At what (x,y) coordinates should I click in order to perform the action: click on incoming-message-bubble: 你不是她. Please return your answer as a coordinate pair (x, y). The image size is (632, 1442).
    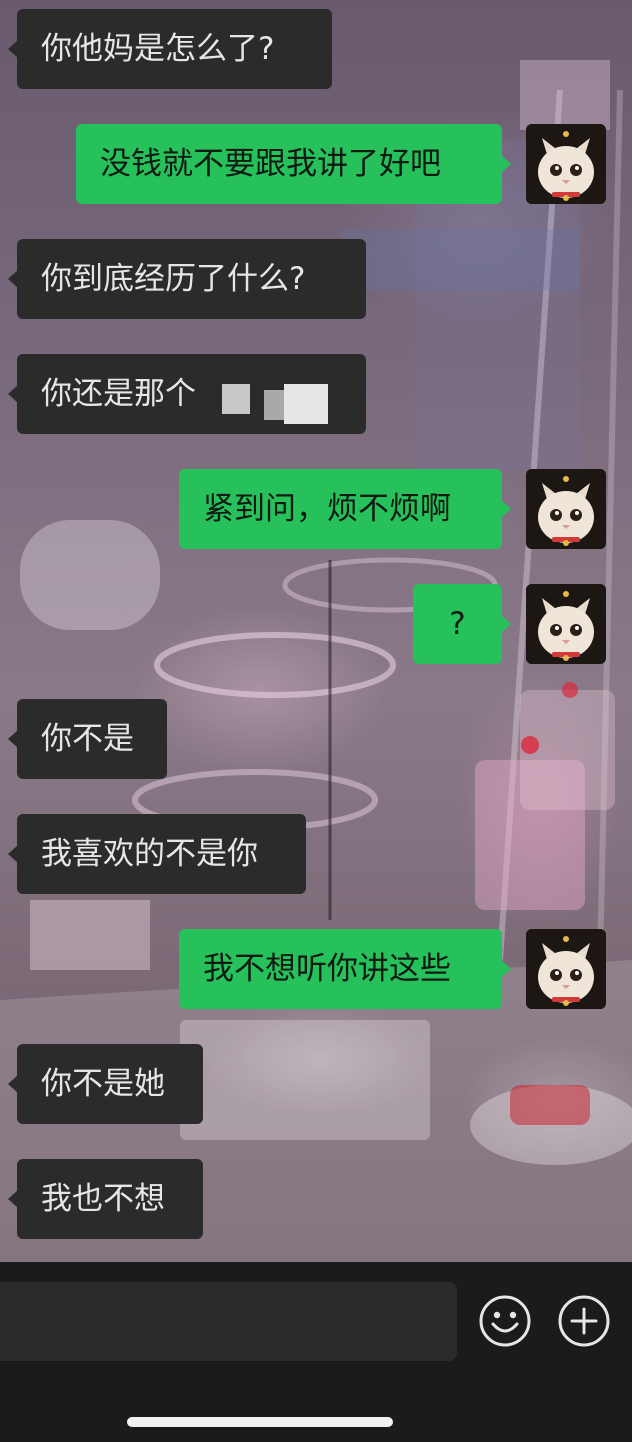
    Looking at the image, I should click on (105, 1084).